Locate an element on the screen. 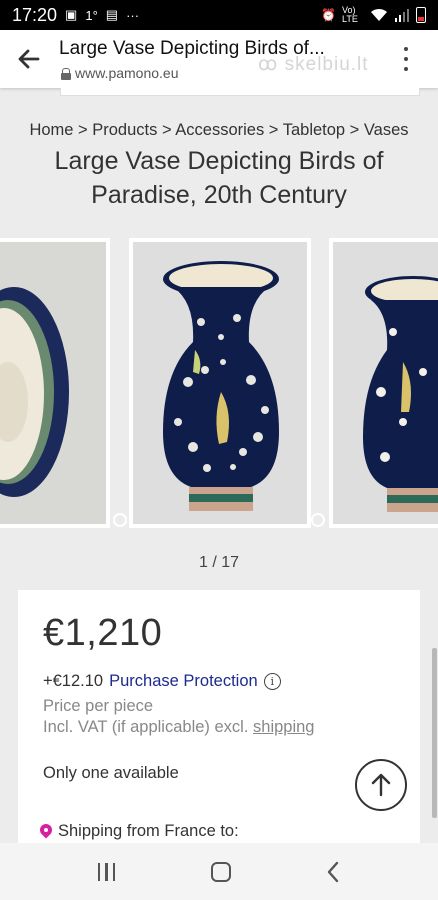 Image resolution: width=438 pixels, height=900 pixels. purchase-protection-link: Purchase Protection is located at coordinates (183, 681).